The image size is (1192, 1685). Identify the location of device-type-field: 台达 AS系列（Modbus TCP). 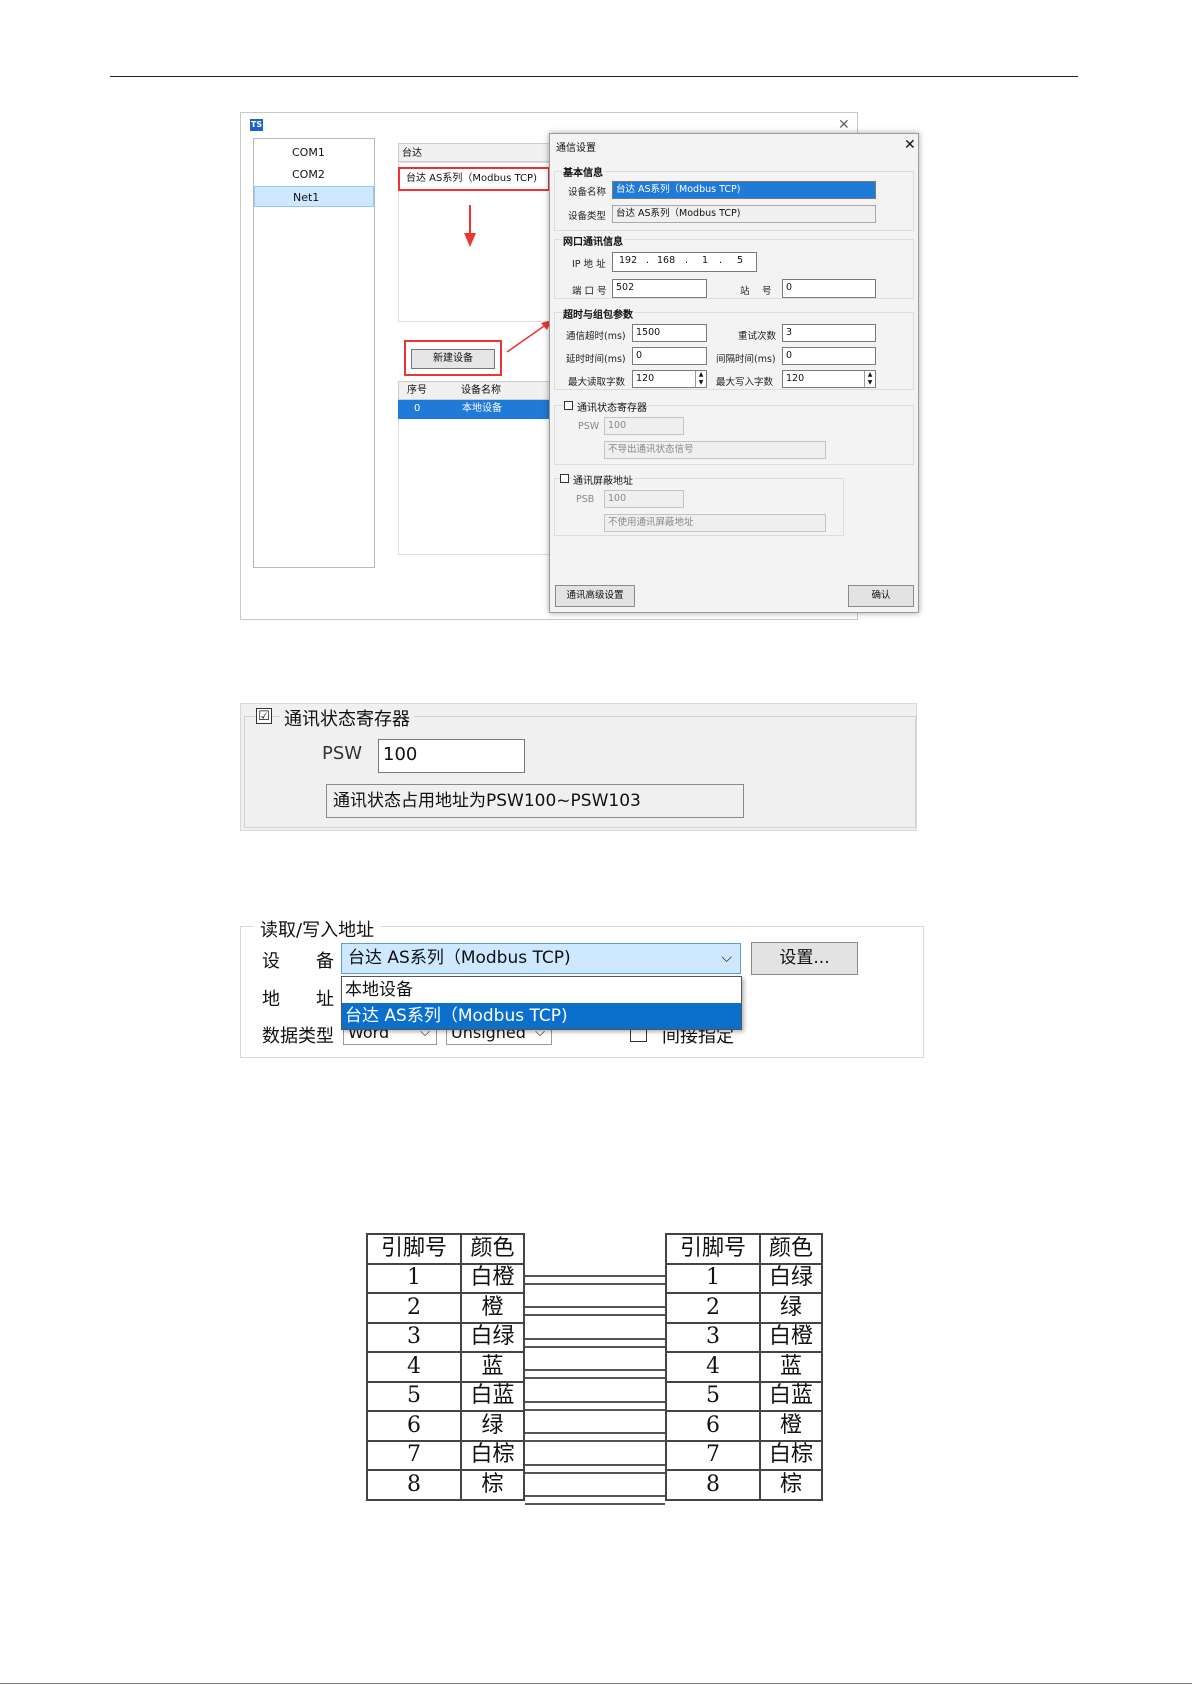
(744, 214).